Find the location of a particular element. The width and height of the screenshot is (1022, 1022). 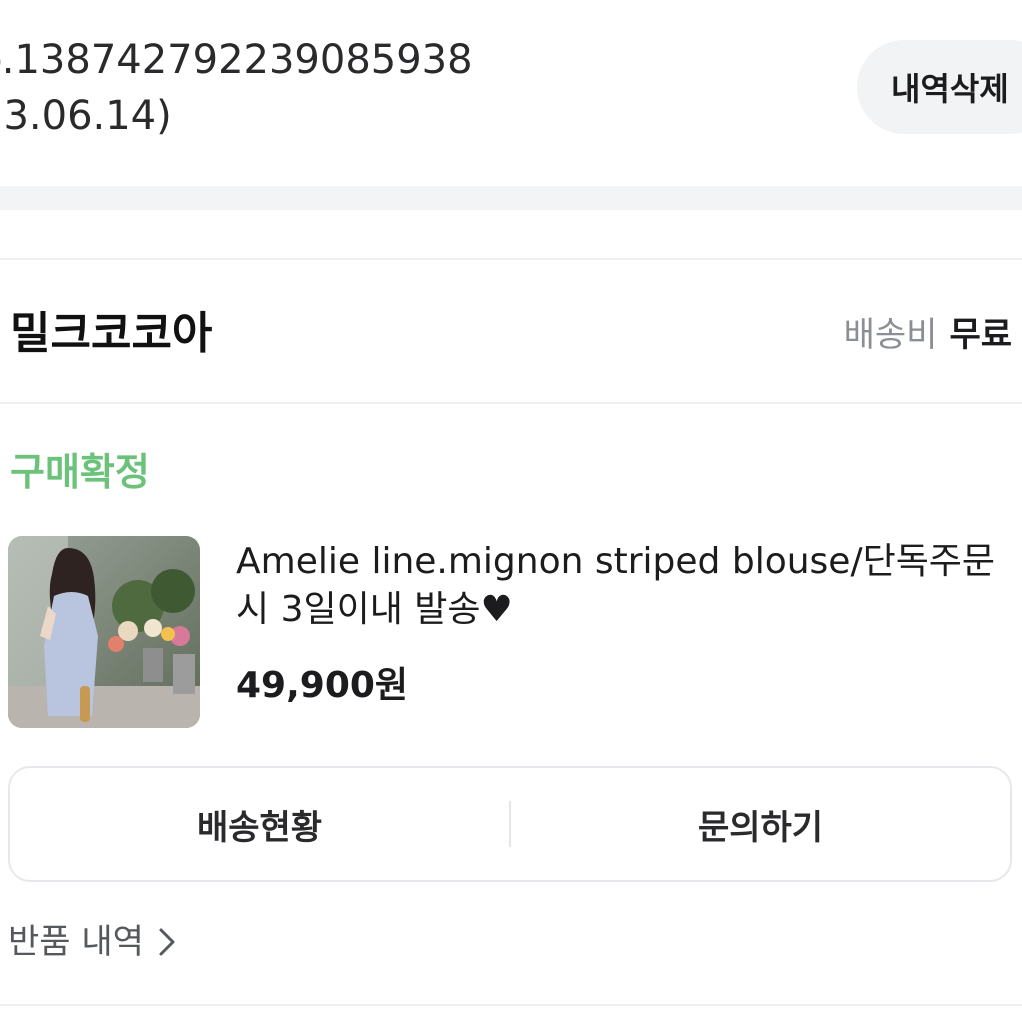

section-separator is located at coordinates (511, 198).